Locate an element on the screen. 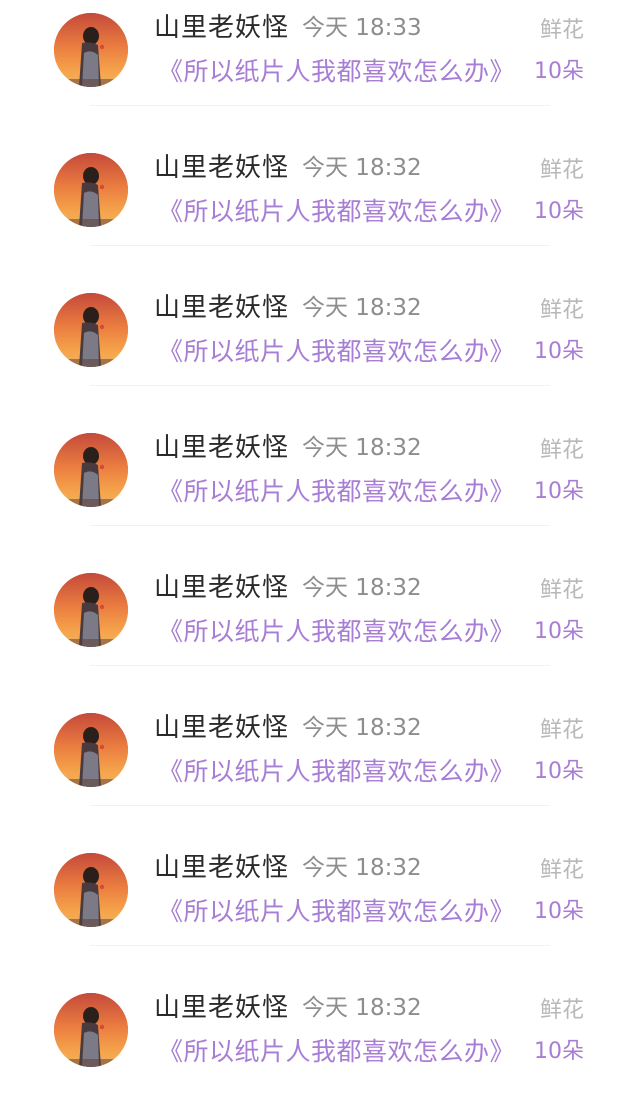  list-item: 山里老妖怪 今天 18:33 鲜花 《所以纸片人我都喜欢怎么办》 10朵 is located at coordinates (320, 70).